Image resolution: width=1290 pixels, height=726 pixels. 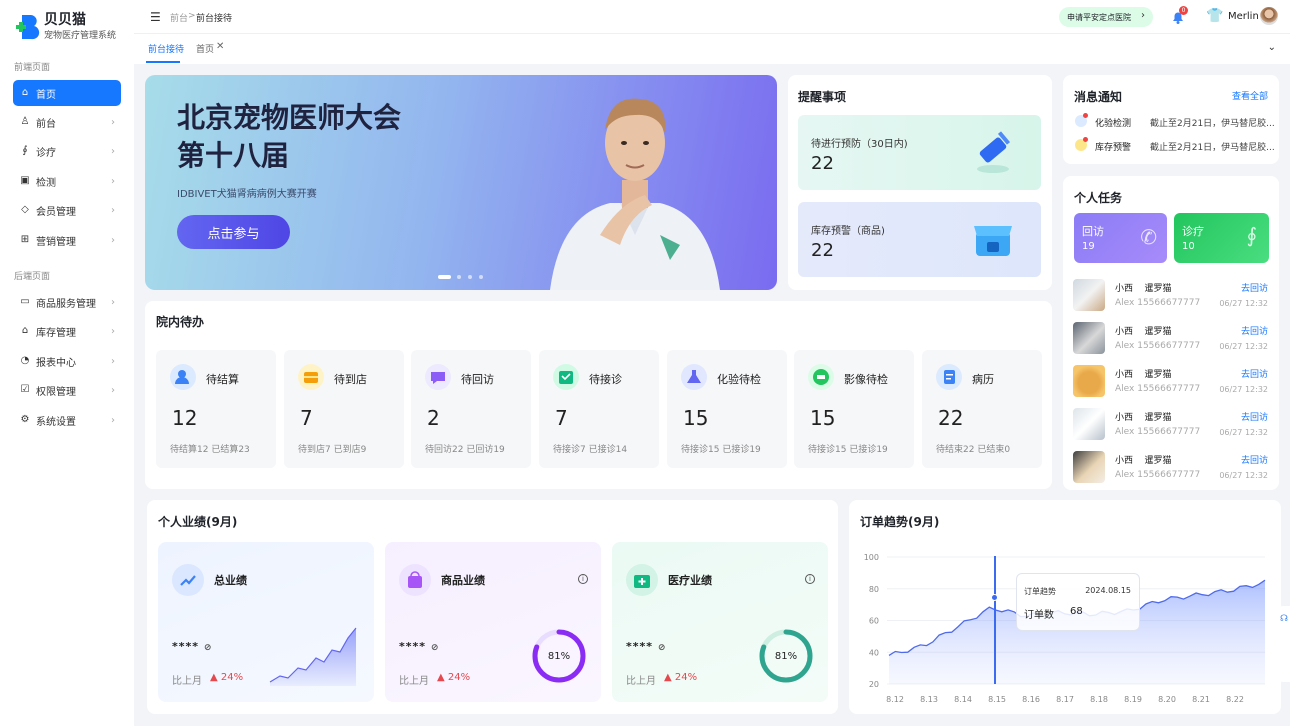 I want to click on sidebar-item-inventory: ⌂ 库存管理 ›, so click(x=67, y=331).